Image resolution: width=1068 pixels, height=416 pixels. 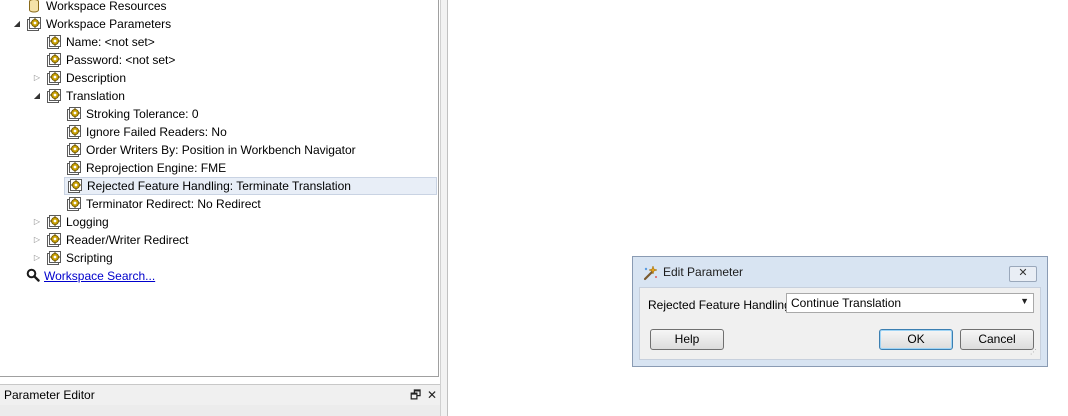 I want to click on tree-item: Workspace Resources, so click(x=96, y=7).